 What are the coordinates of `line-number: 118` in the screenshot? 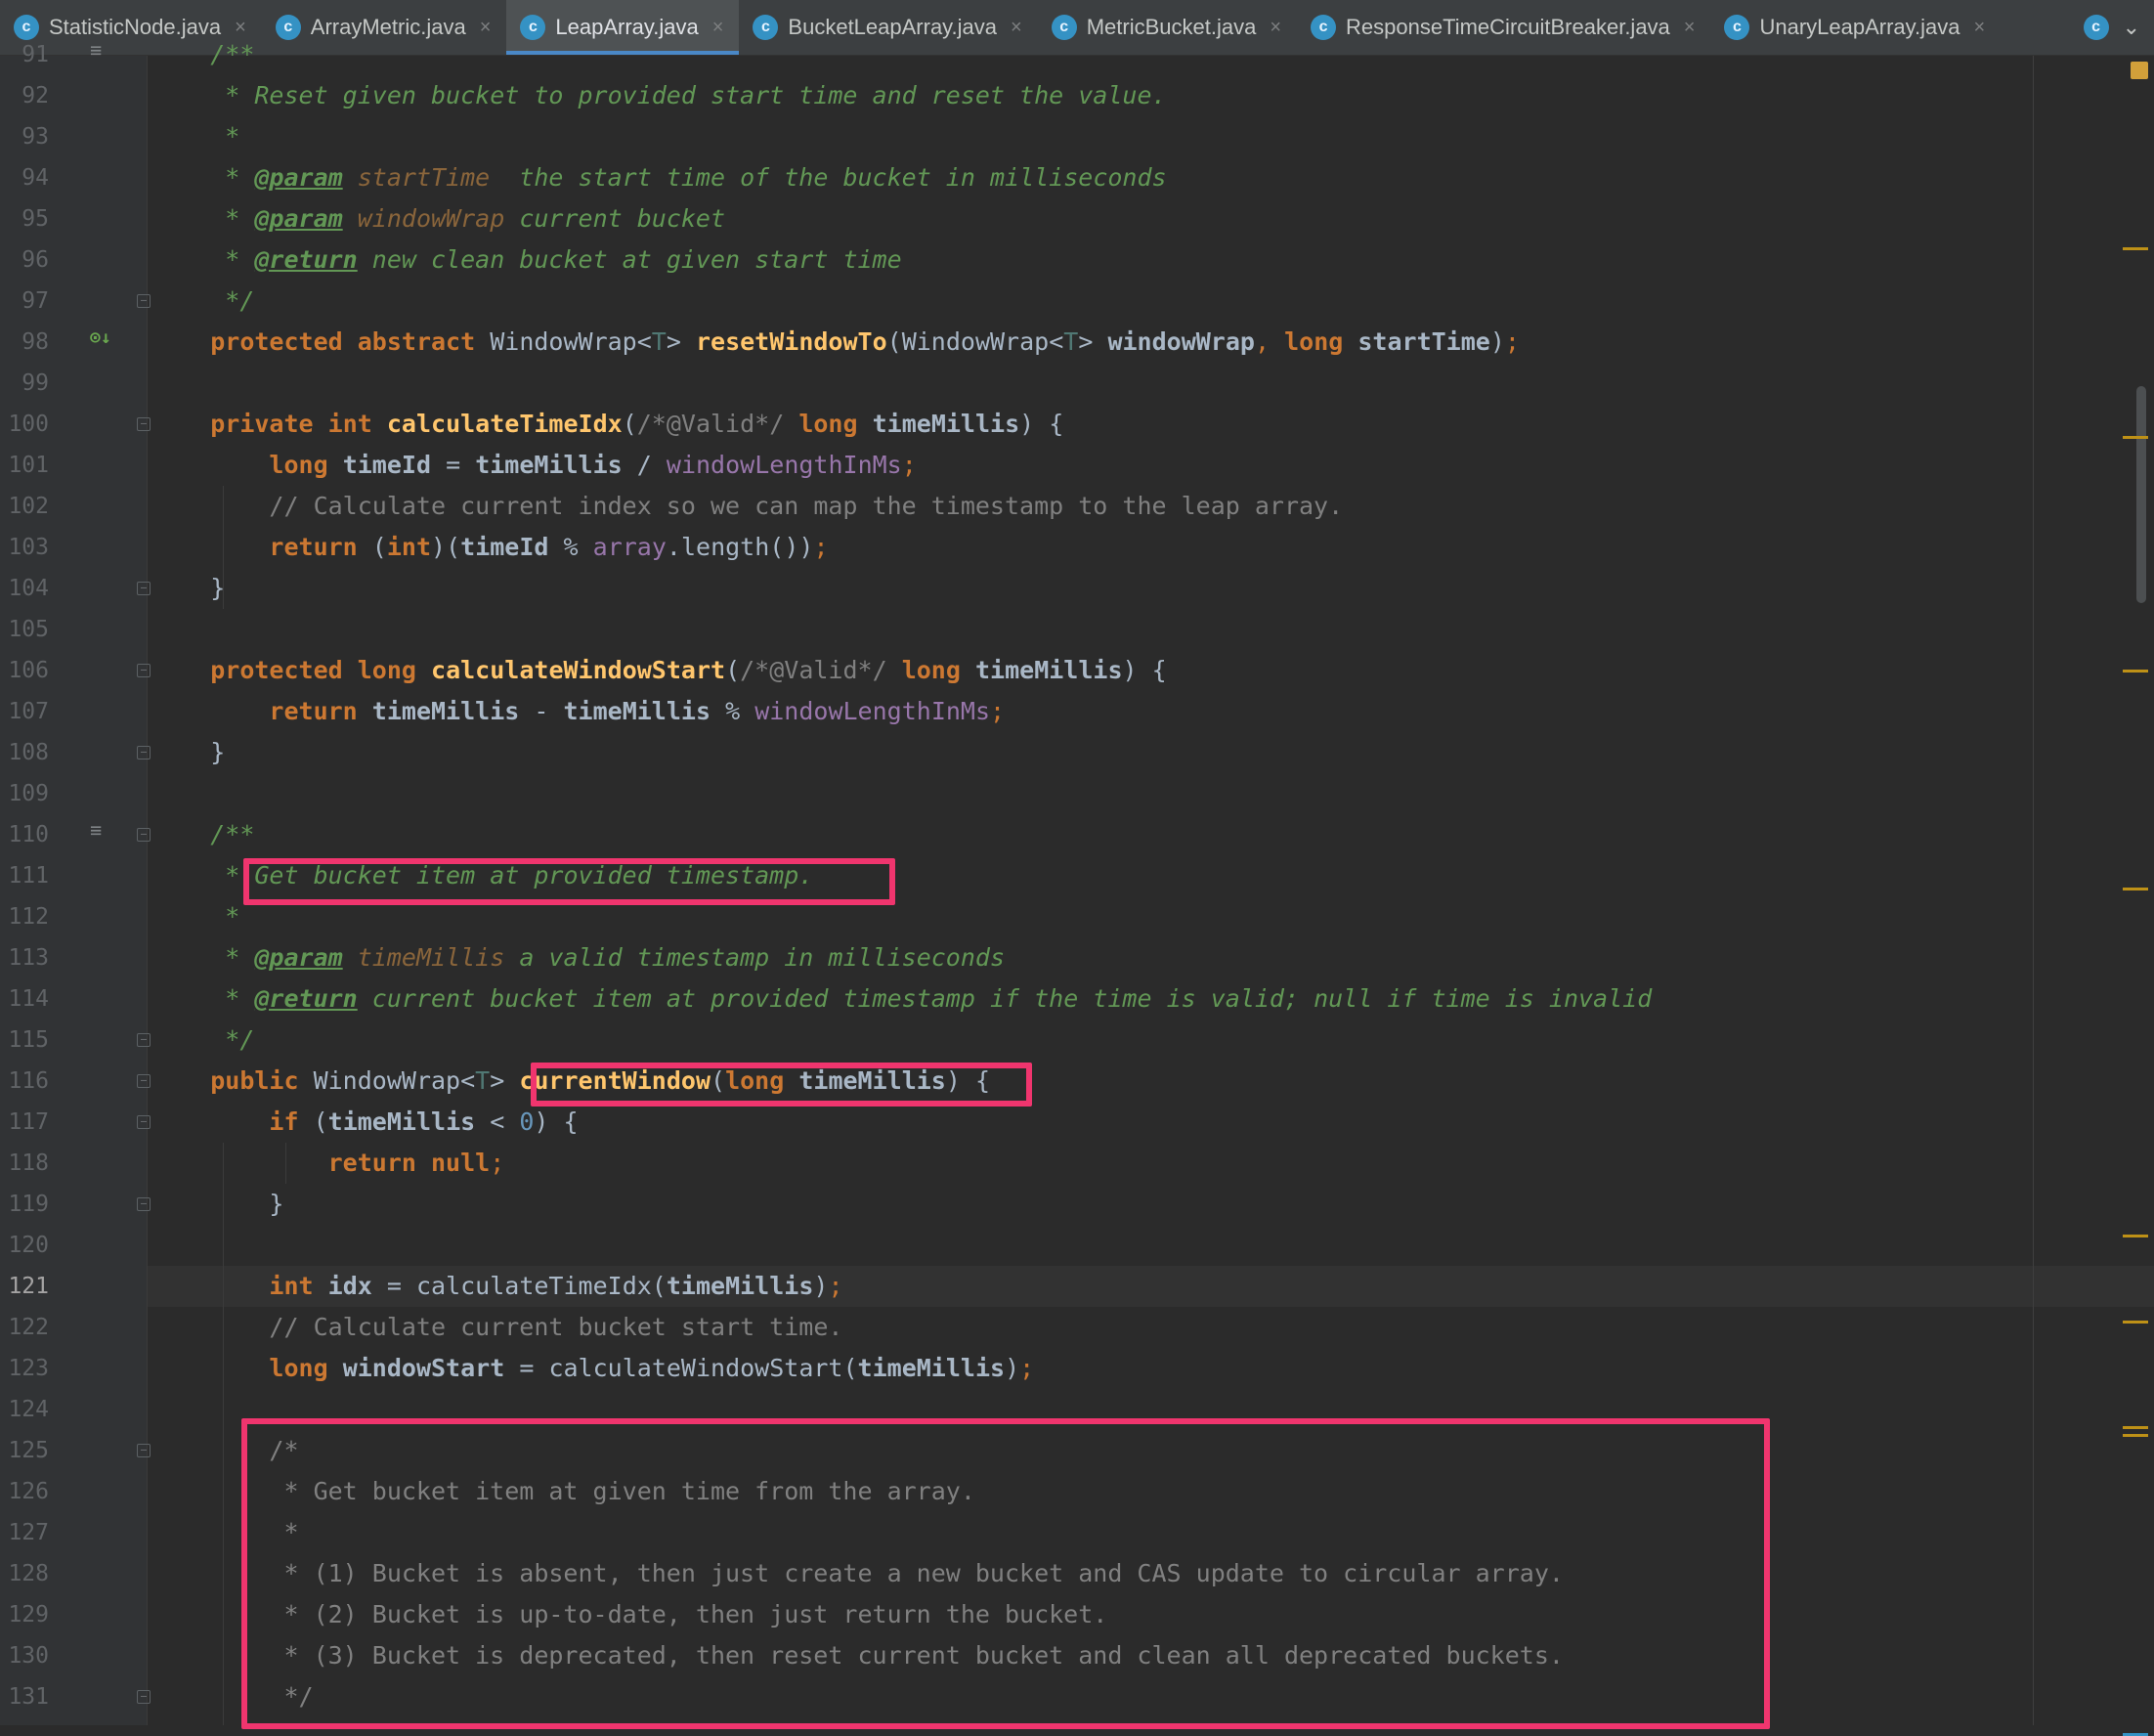 It's located at (25, 1163).